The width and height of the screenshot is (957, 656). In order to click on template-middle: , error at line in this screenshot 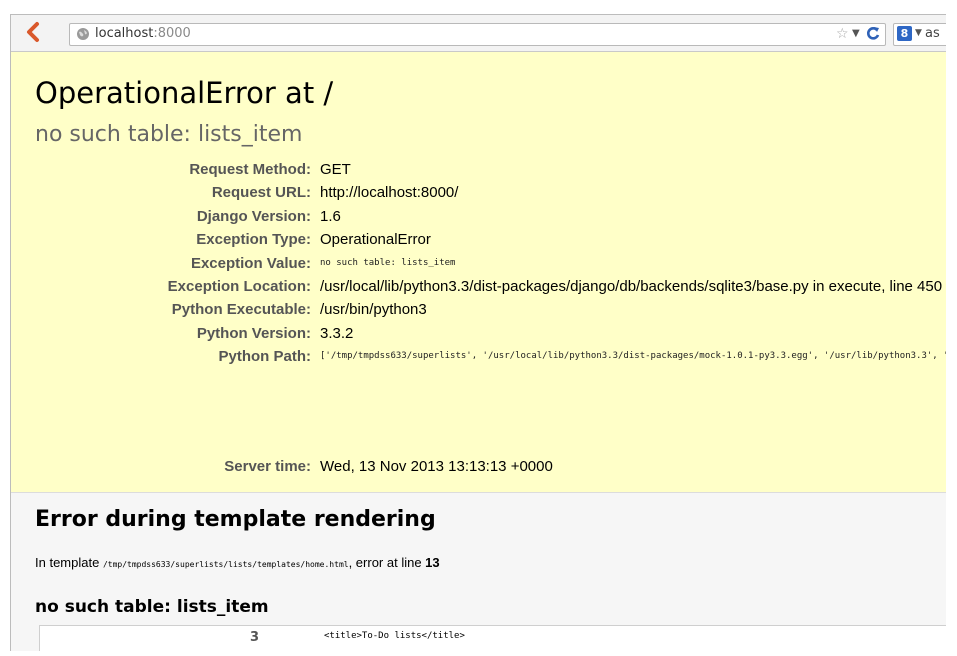, I will do `click(387, 562)`.